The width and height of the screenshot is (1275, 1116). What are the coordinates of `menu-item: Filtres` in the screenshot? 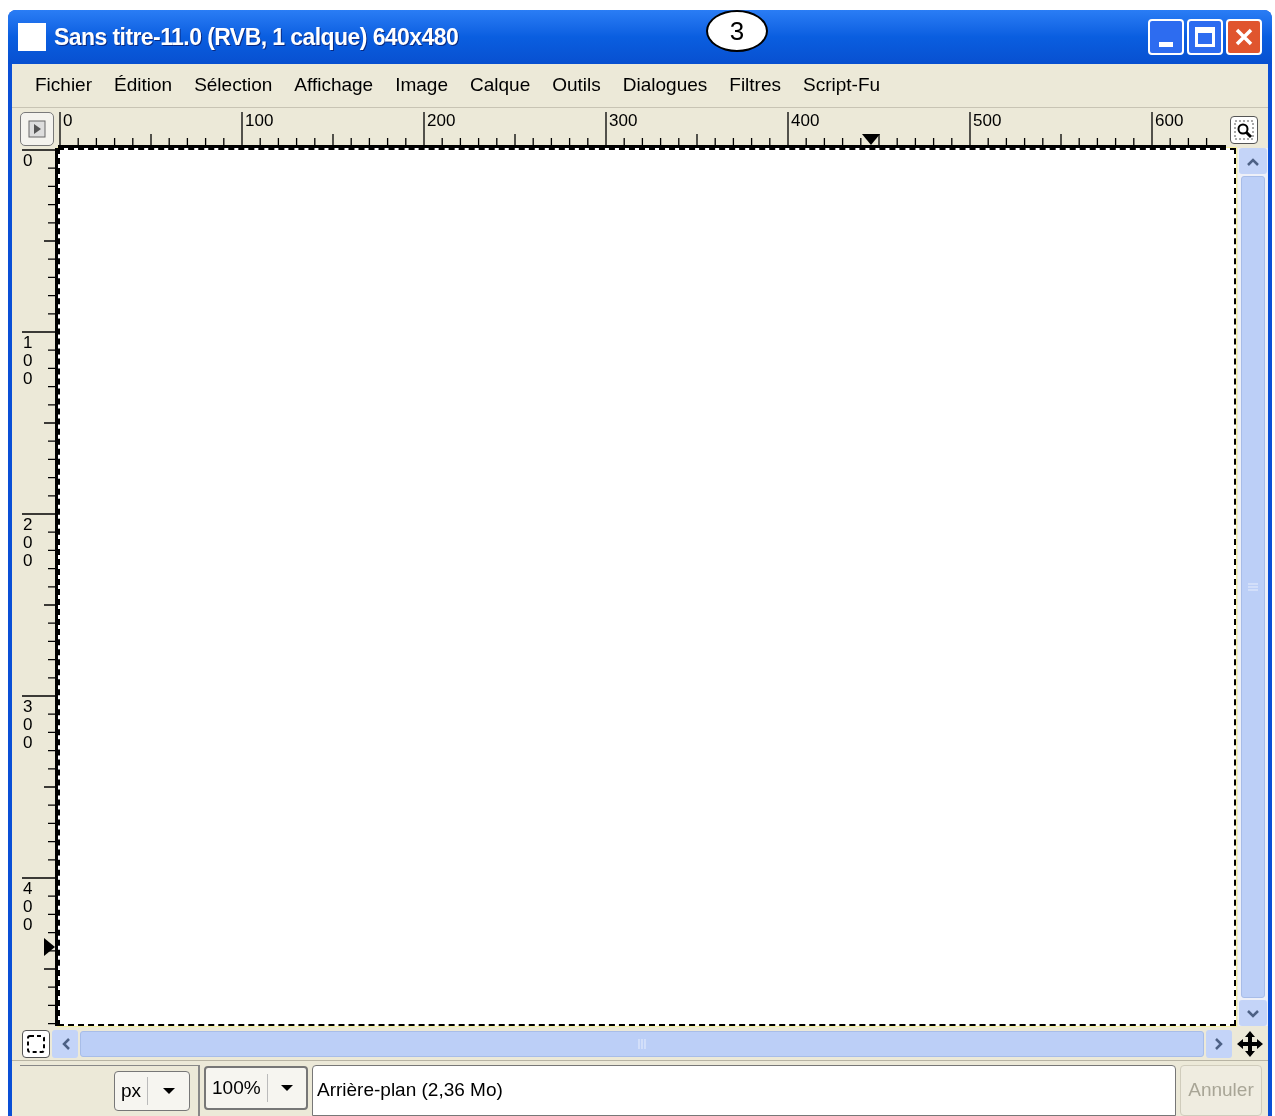 It's located at (755, 85).